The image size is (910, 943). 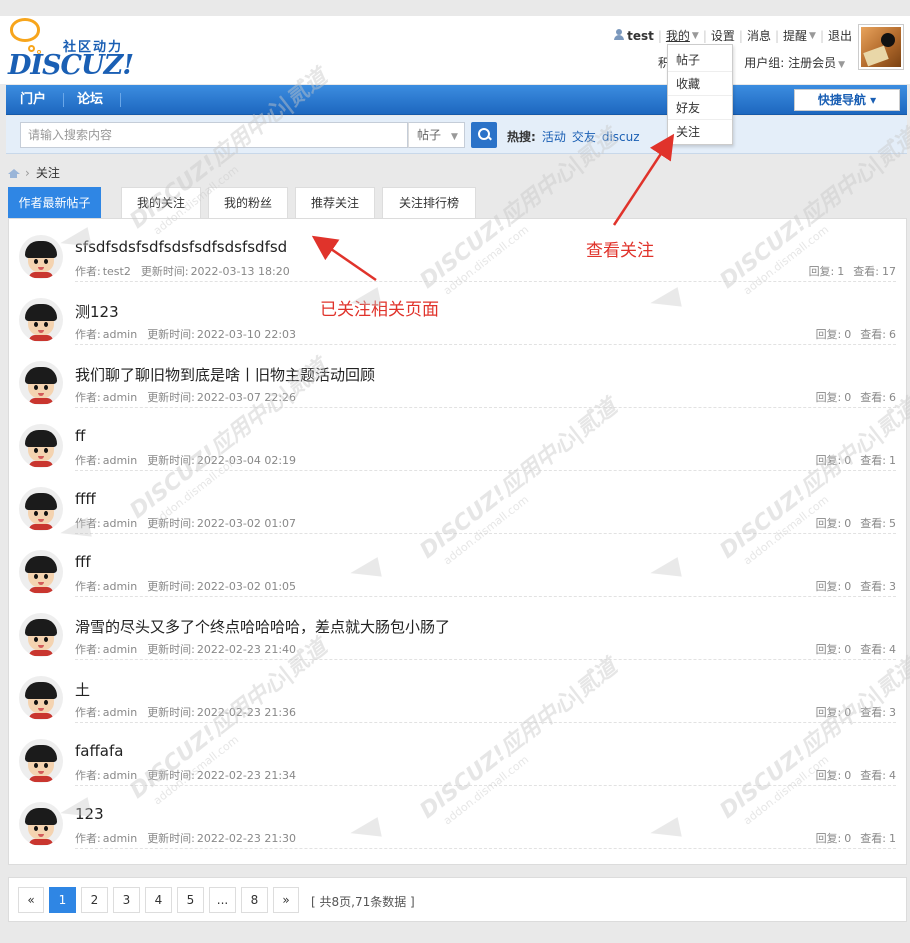 I want to click on tab-my-fans: 我的粉丝, so click(x=248, y=202).